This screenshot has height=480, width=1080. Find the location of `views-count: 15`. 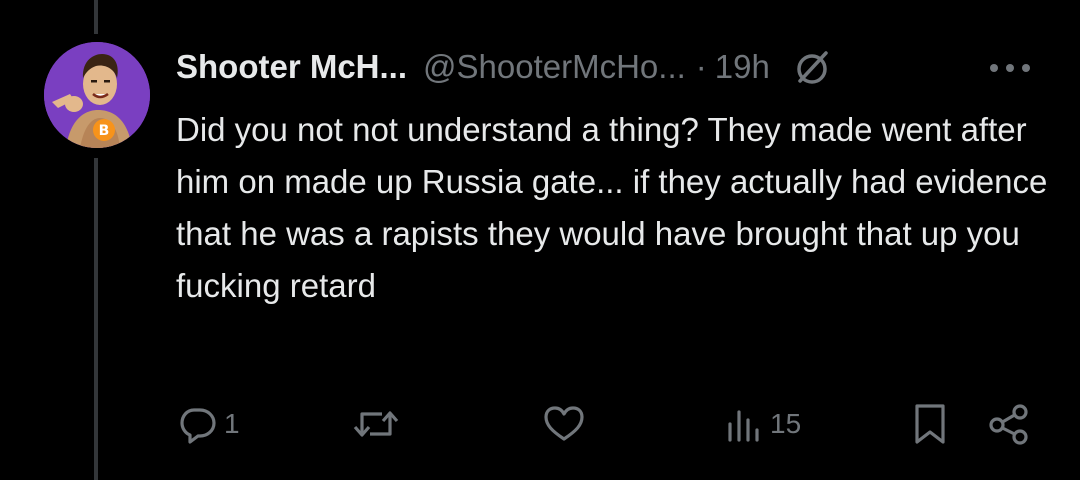

views-count: 15 is located at coordinates (786, 423).